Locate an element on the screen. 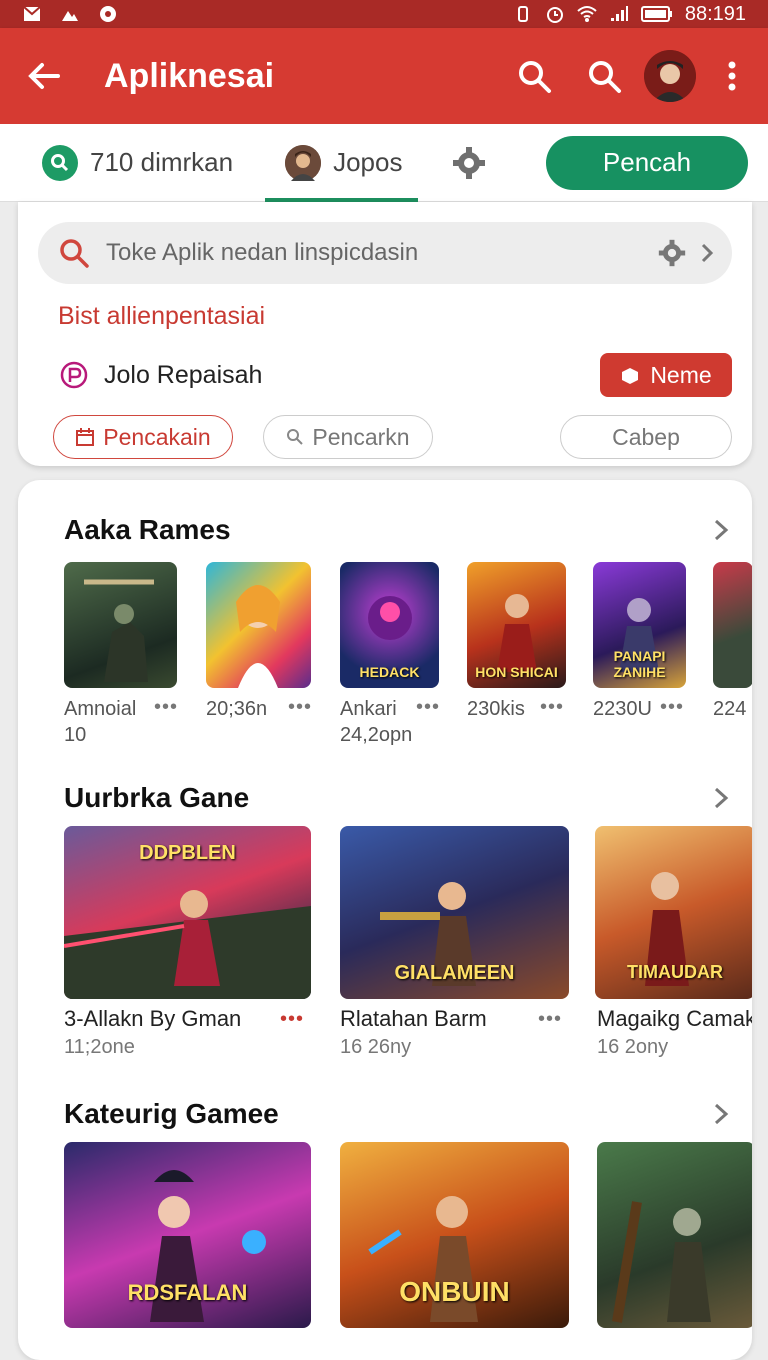 This screenshot has height=1360, width=768. game-name: Magaikg Camaka is located at coordinates (674, 1018).